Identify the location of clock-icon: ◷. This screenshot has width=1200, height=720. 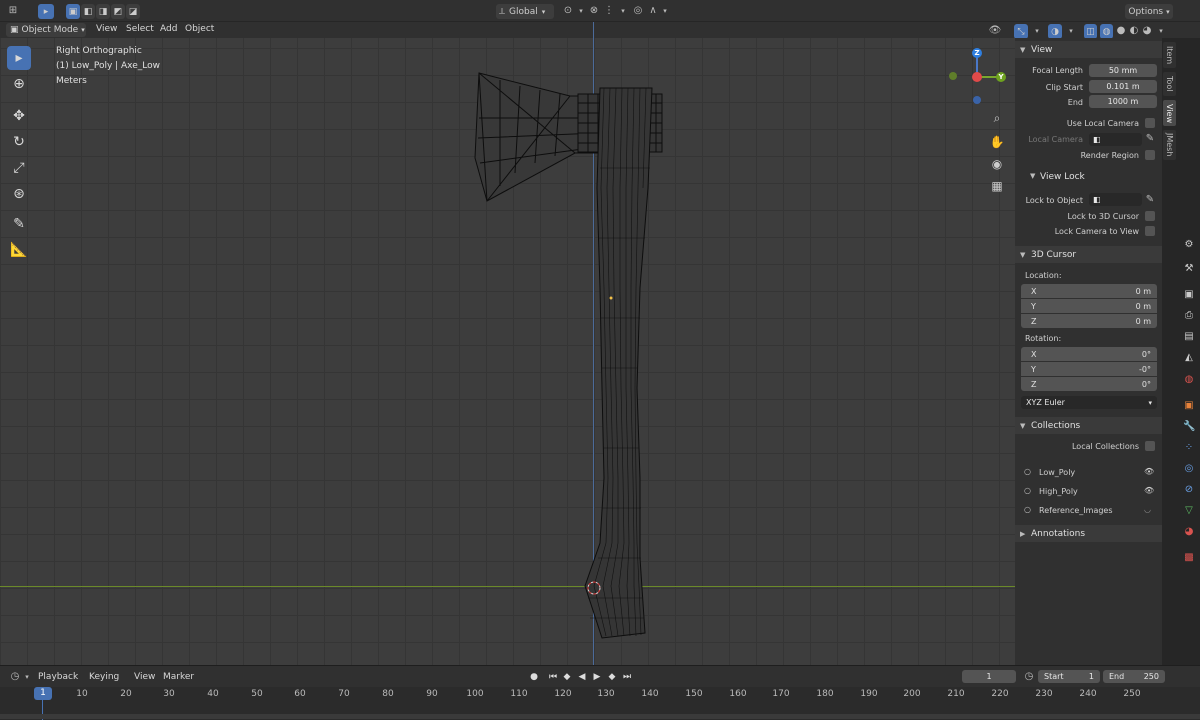
(1029, 677).